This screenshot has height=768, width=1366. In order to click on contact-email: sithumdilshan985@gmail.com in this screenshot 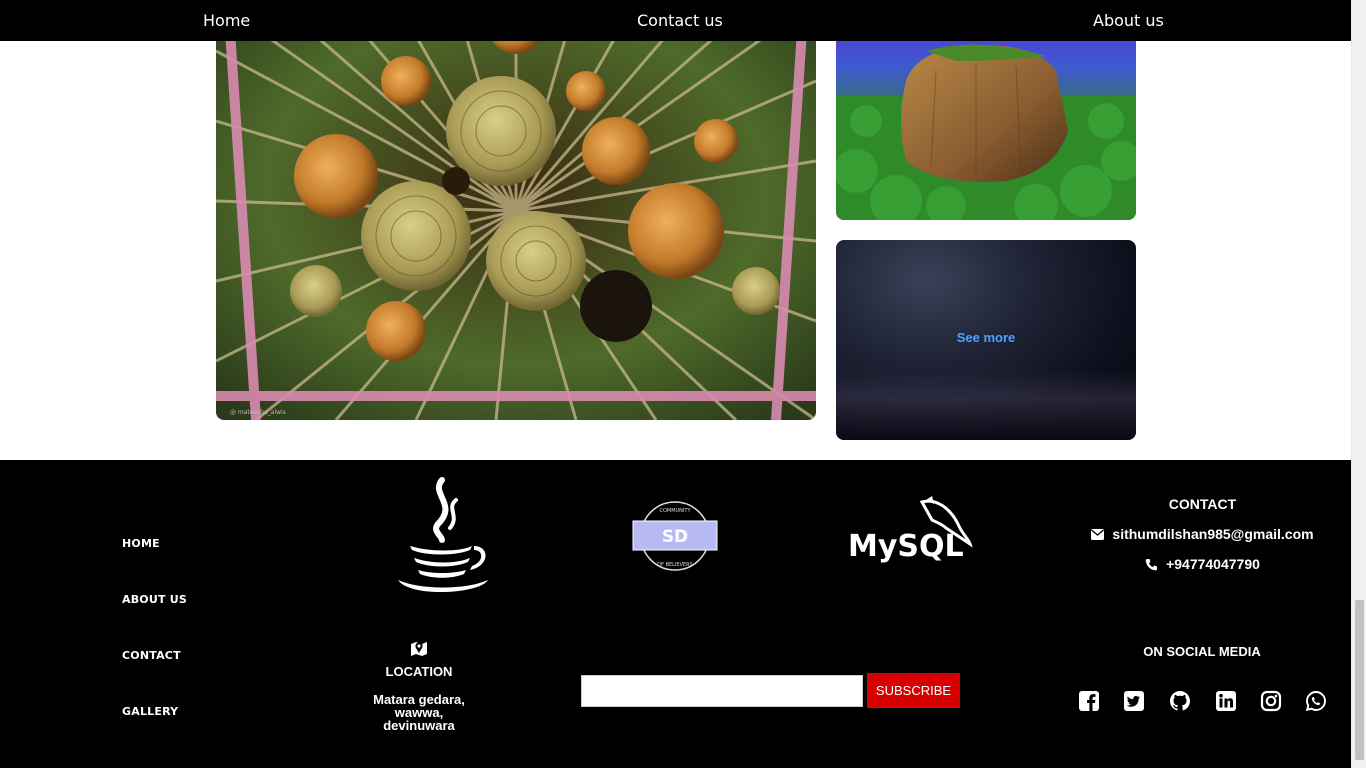, I will do `click(1212, 534)`.